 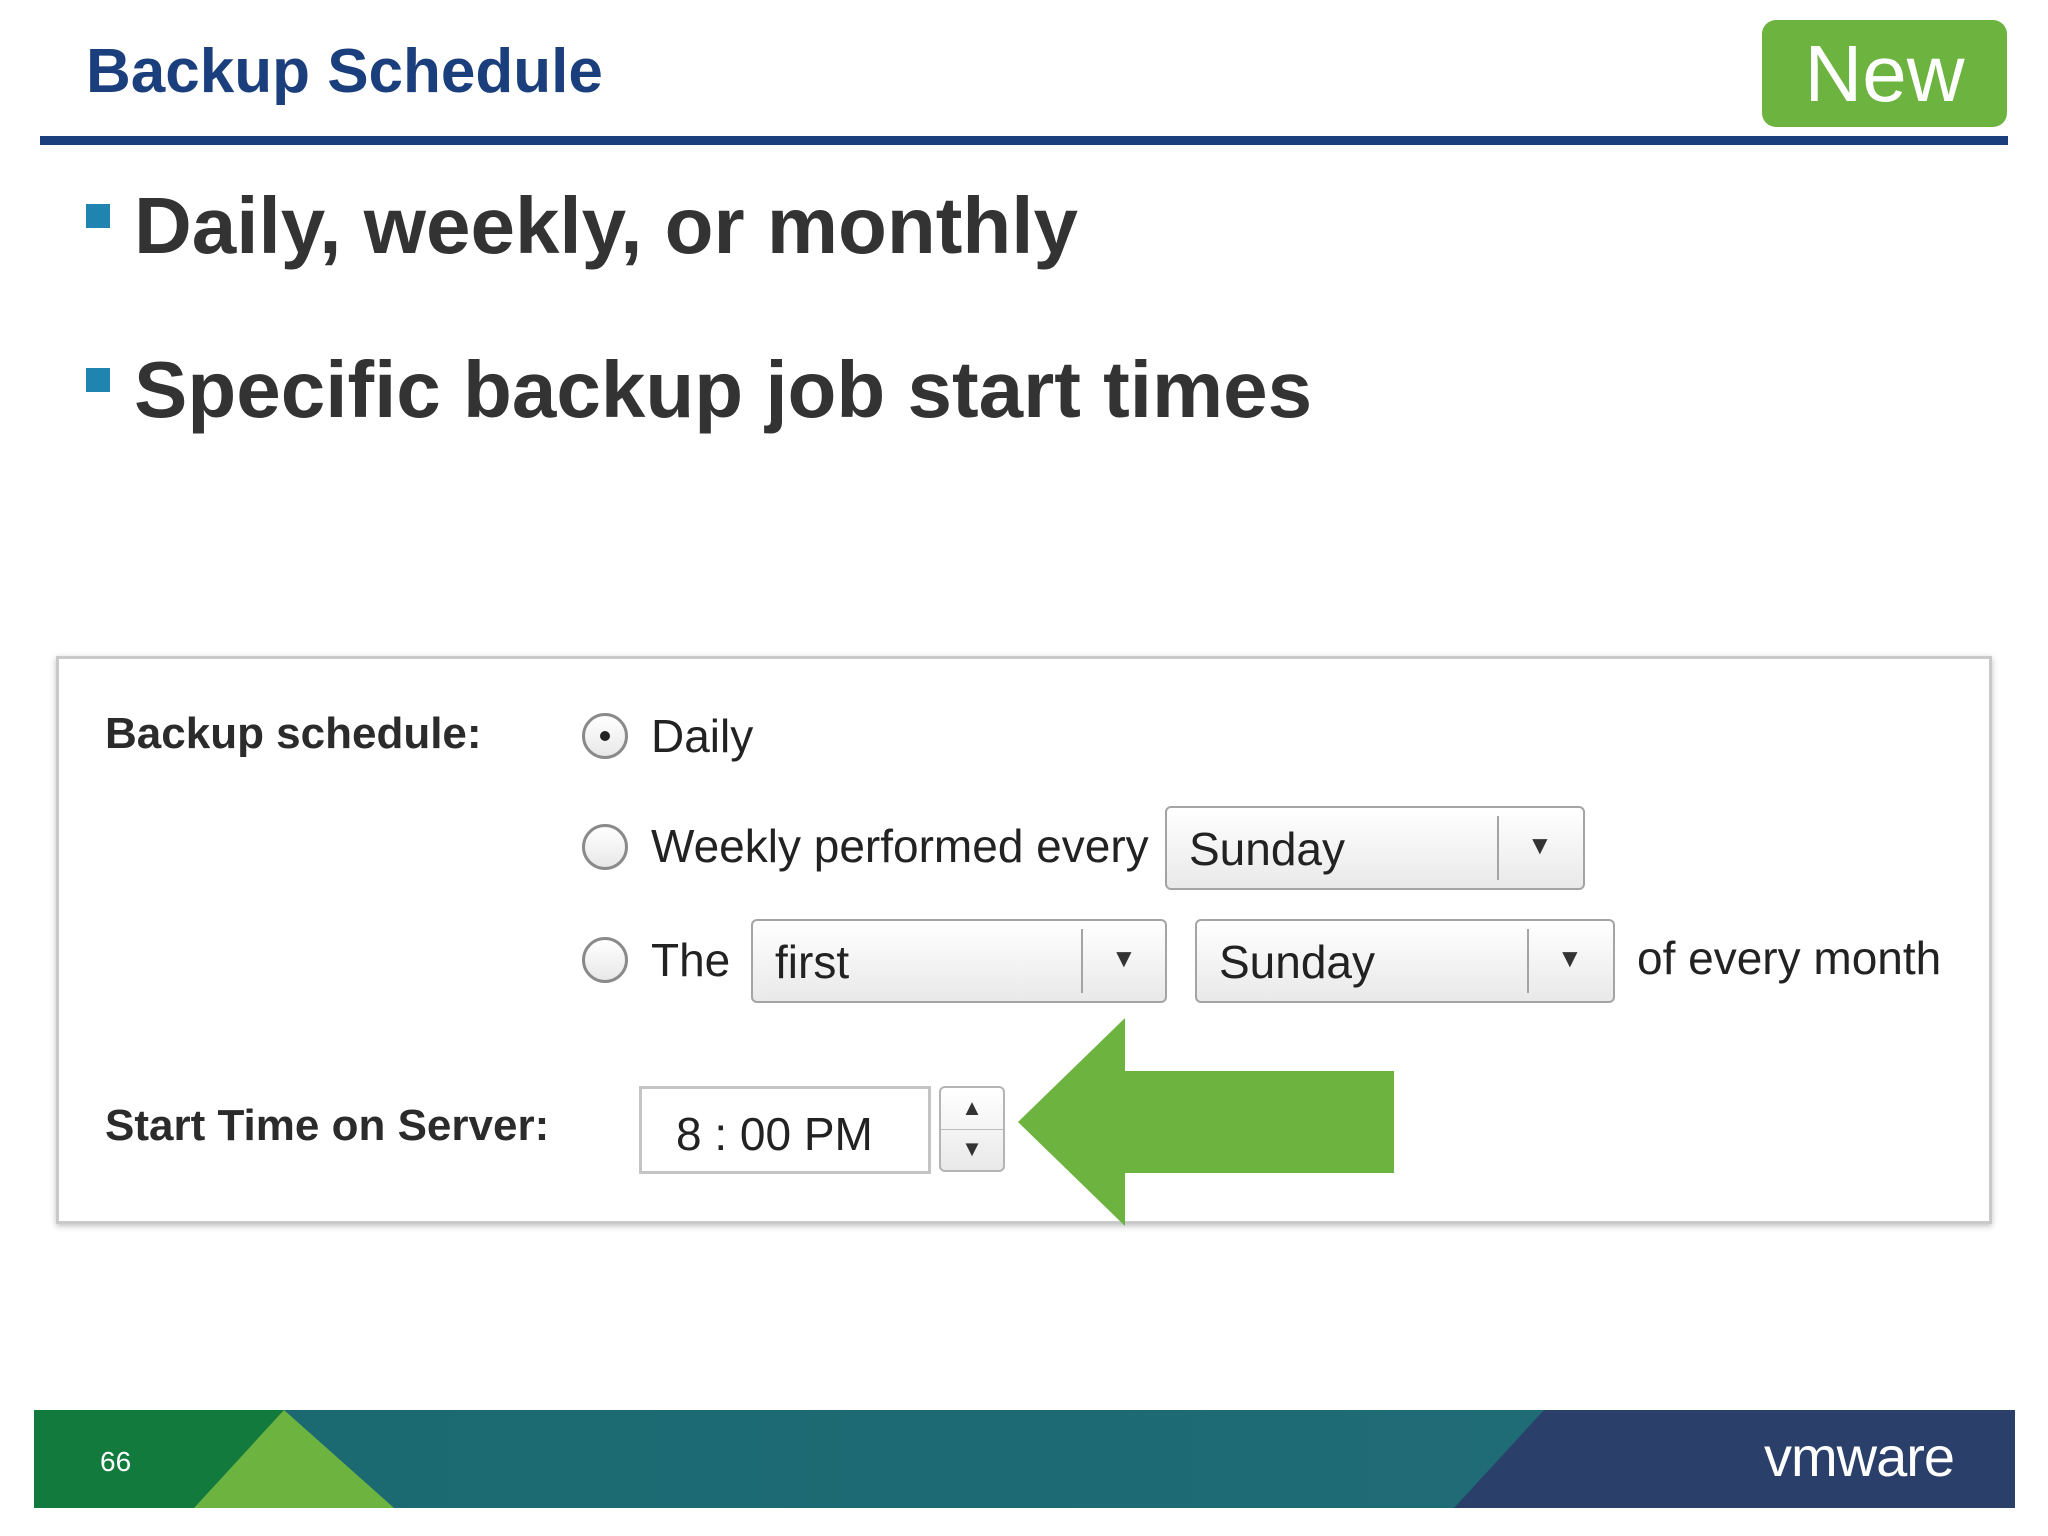 I want to click on weekly-day-select: Sunday ▼, so click(x=1375, y=848).